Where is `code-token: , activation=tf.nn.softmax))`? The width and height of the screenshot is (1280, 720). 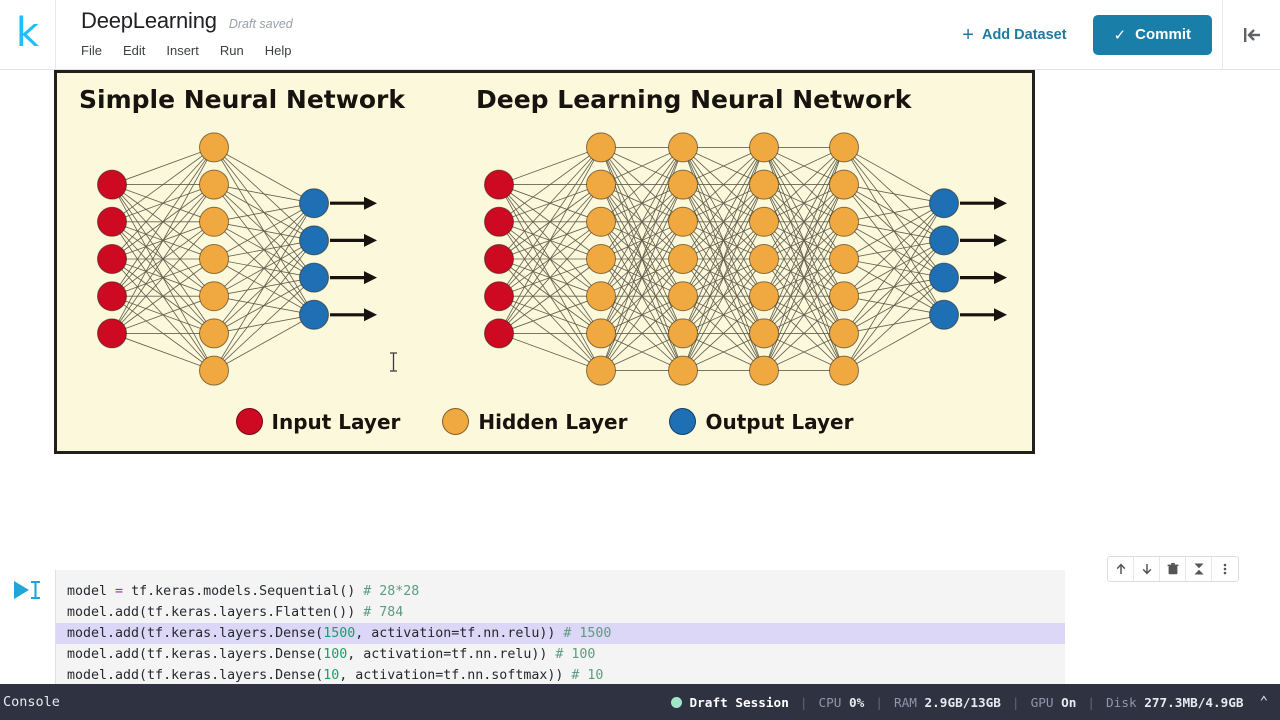
code-token: , activation=tf.nn.softmax)) is located at coordinates (455, 675).